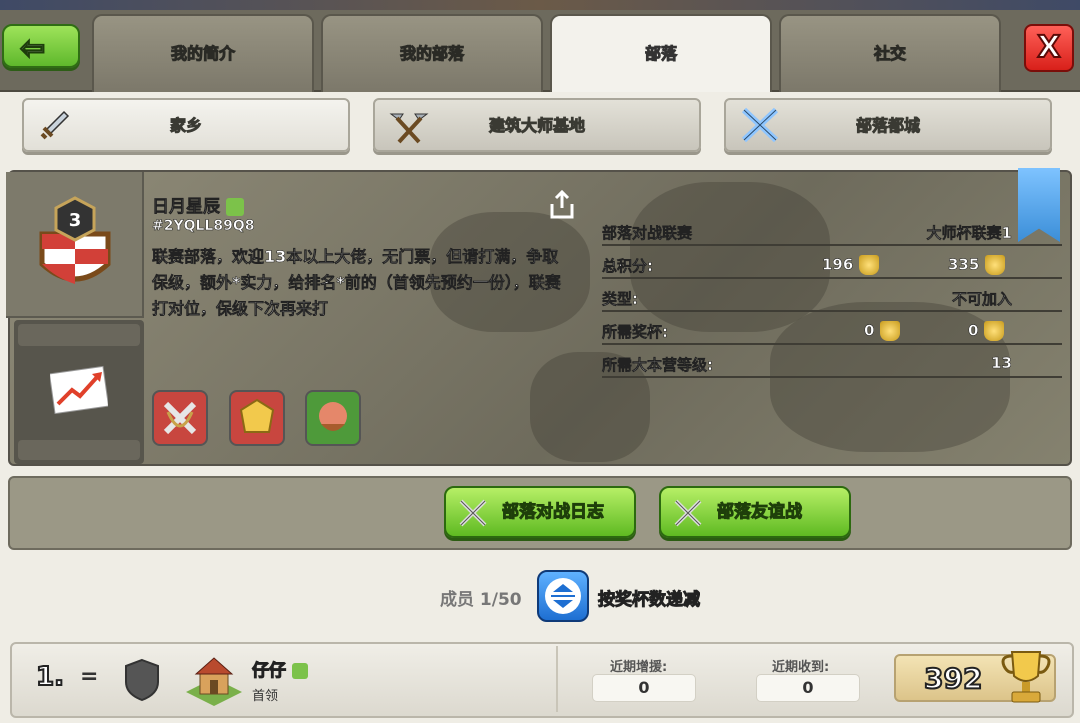 This screenshot has width=1080, height=723. What do you see at coordinates (635, 332) in the screenshot?
I see `required-trophies-label: 所需奖杯:` at bounding box center [635, 332].